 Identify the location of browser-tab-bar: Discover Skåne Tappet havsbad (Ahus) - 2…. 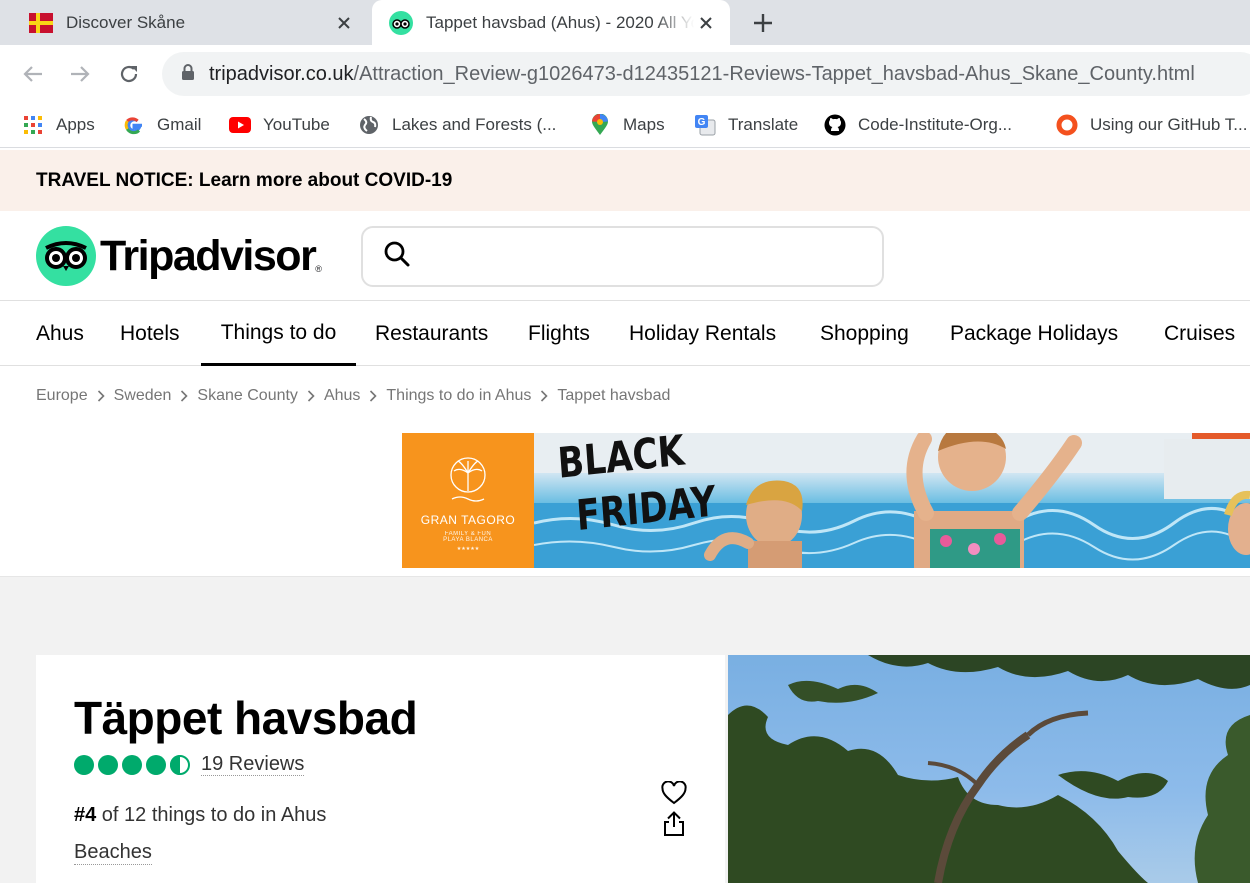
(625, 22).